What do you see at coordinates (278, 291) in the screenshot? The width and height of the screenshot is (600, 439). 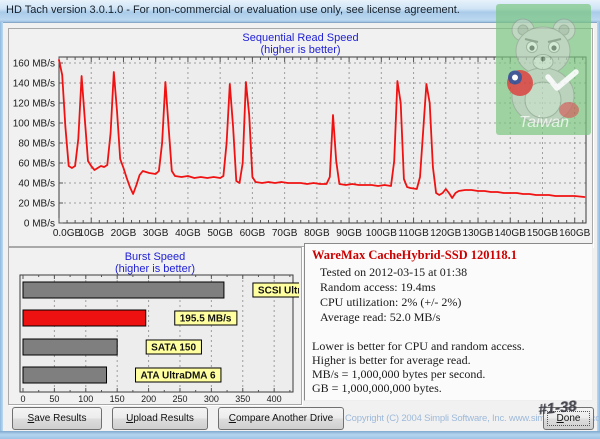 I see `burst-bar-label: SCSI Ultra320` at bounding box center [278, 291].